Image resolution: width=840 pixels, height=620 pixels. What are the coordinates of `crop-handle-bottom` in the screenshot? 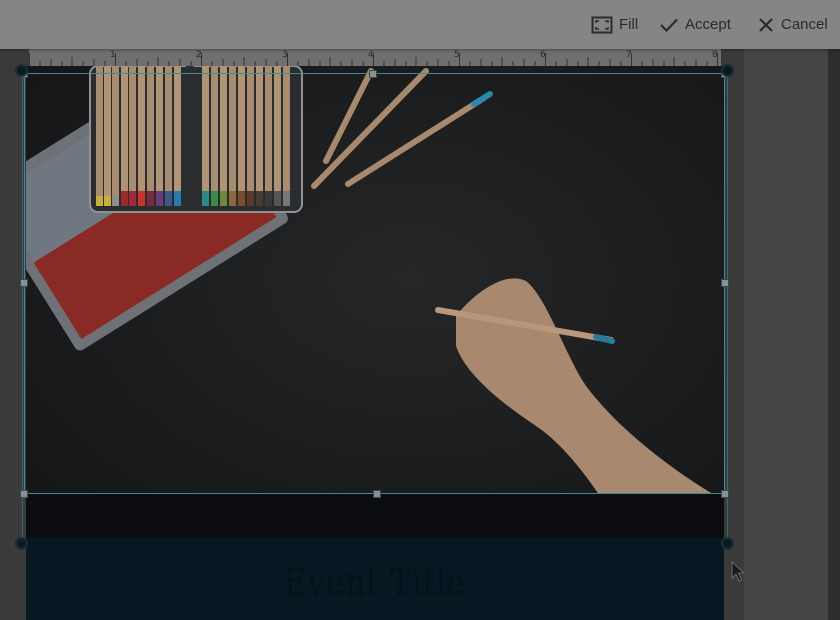 It's located at (377, 494).